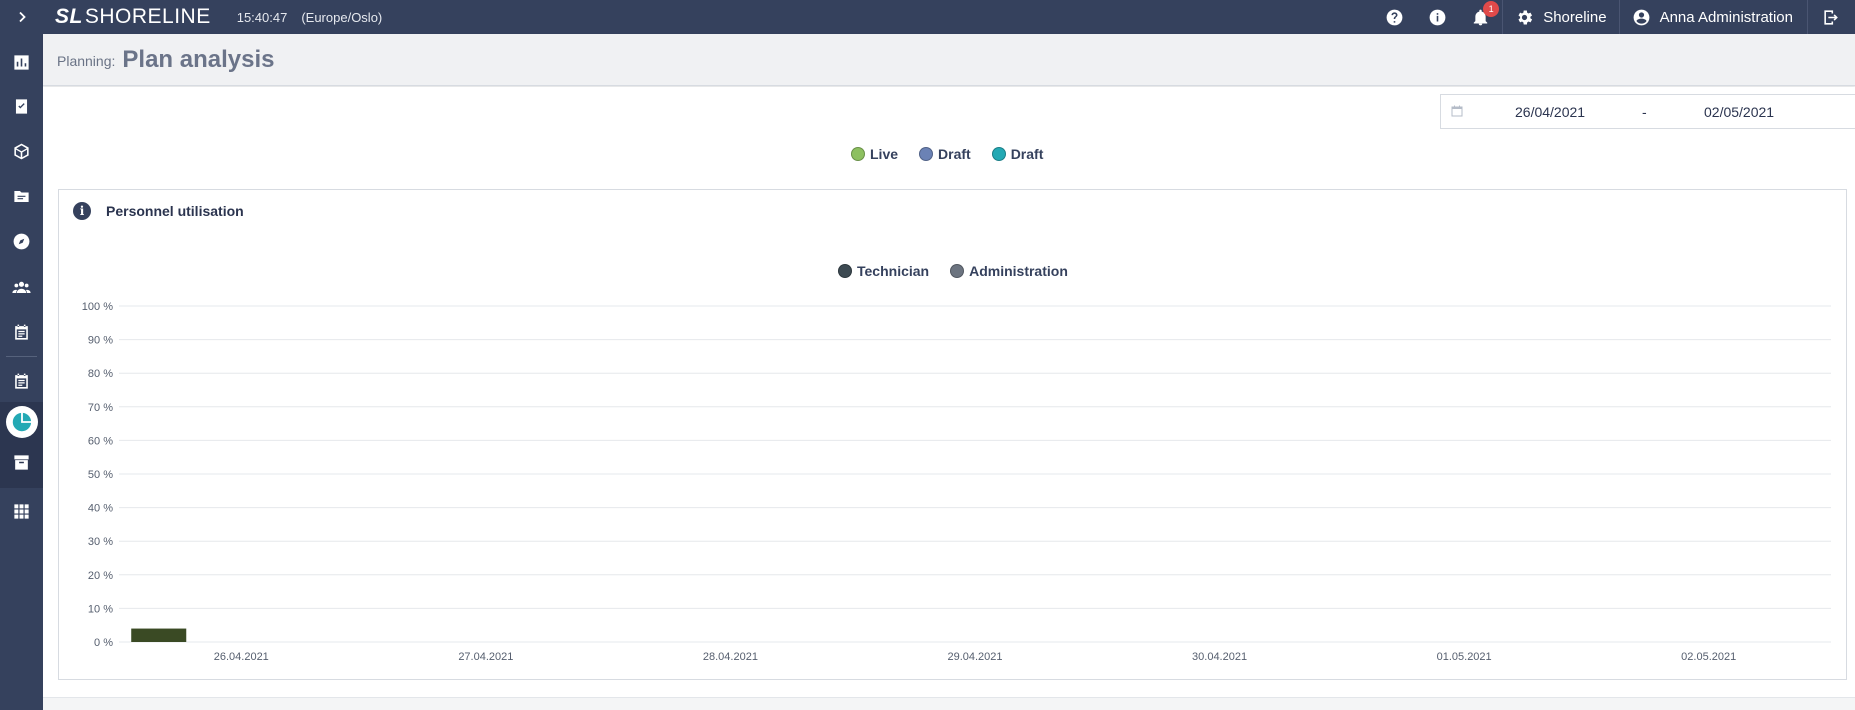  Describe the element at coordinates (1708, 657) in the screenshot. I see `x-tick-label: 02.05.2021` at that location.